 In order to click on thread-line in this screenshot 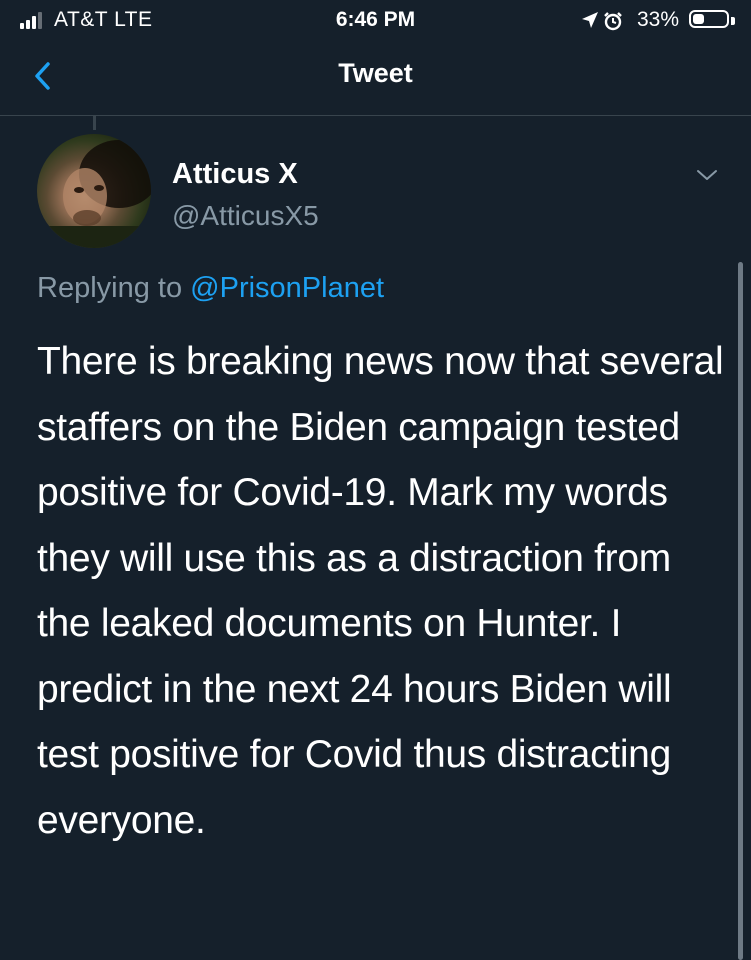, I will do `click(94, 123)`.